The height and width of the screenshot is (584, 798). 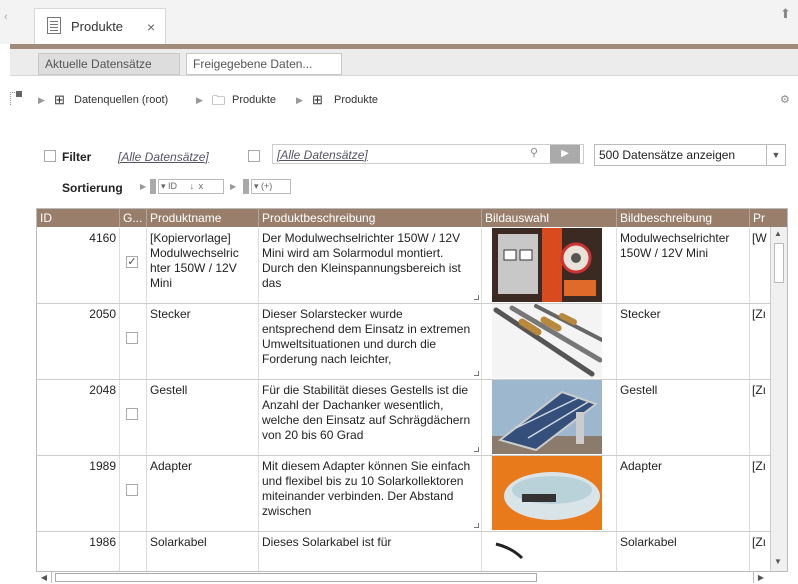 I want to click on filter-apply-button: ▶, so click(x=565, y=154).